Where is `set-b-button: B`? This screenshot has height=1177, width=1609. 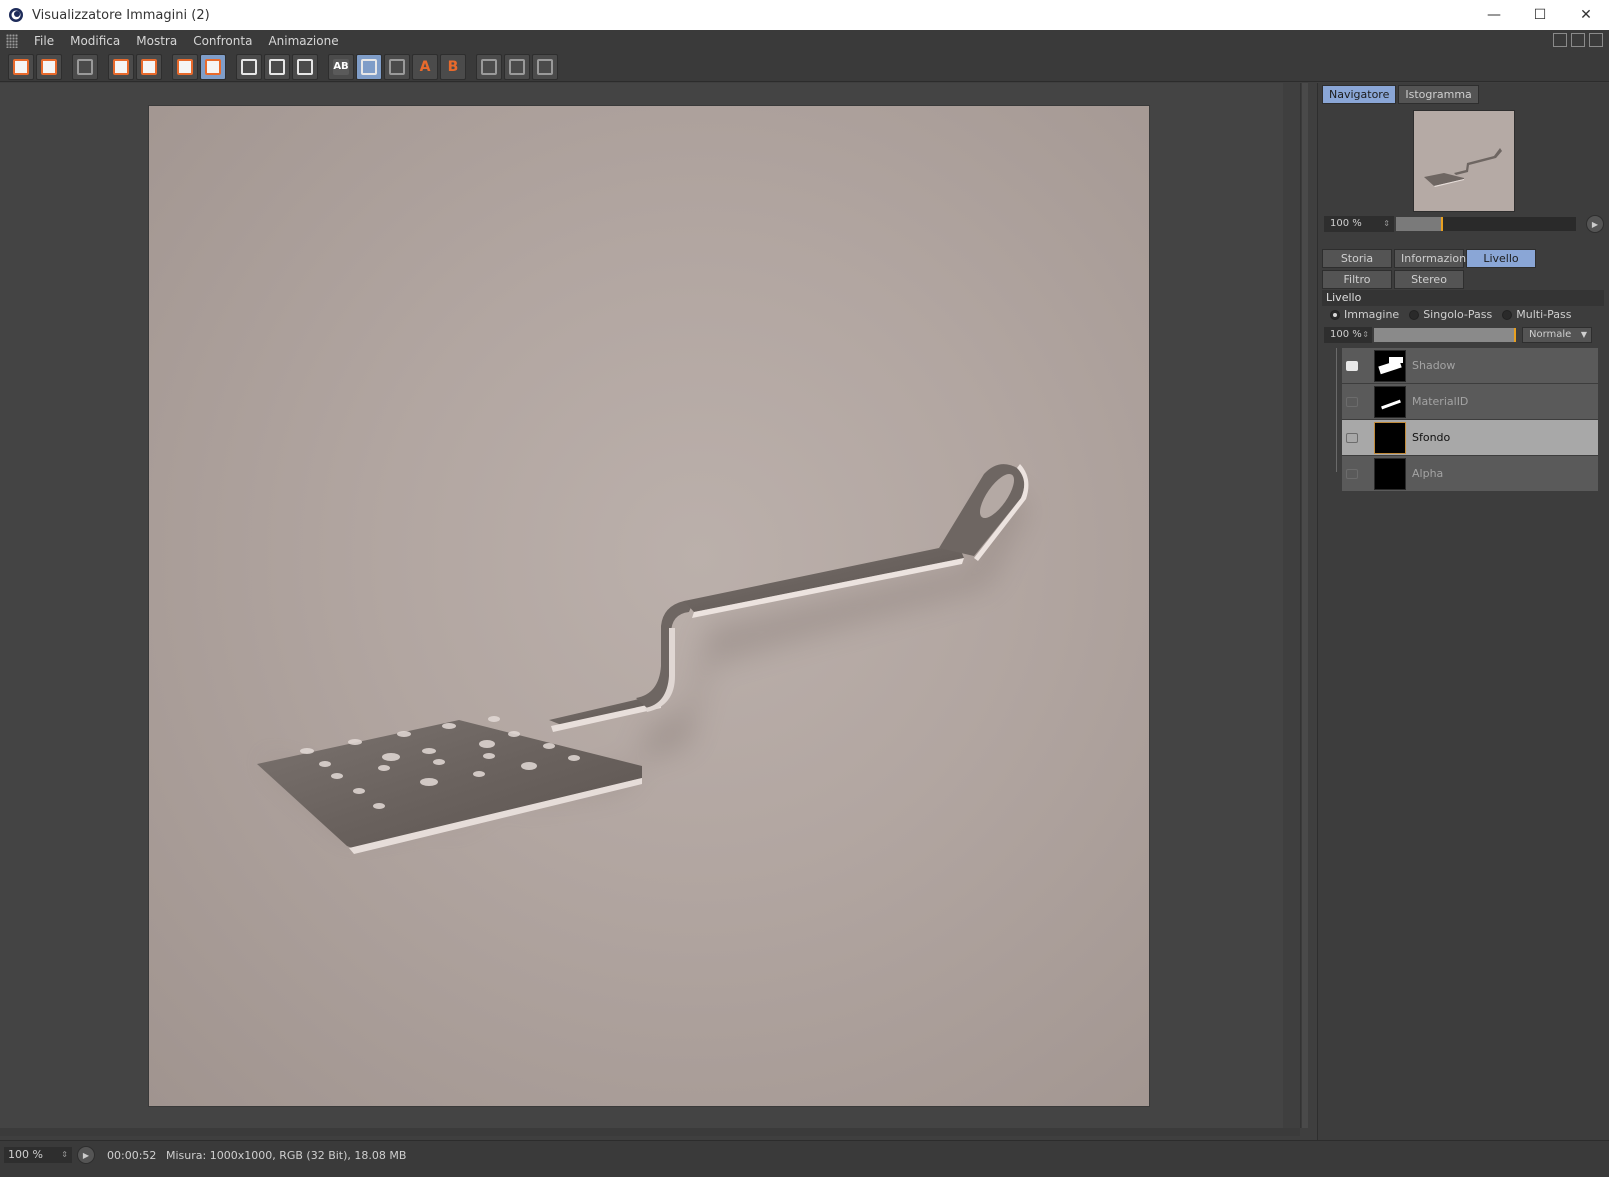
set-b-button: B is located at coordinates (453, 66).